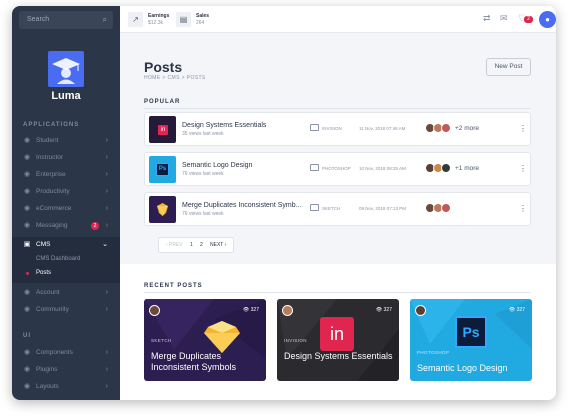 The image size is (568, 418). I want to click on layouts-icon: ◉, so click(27, 386).